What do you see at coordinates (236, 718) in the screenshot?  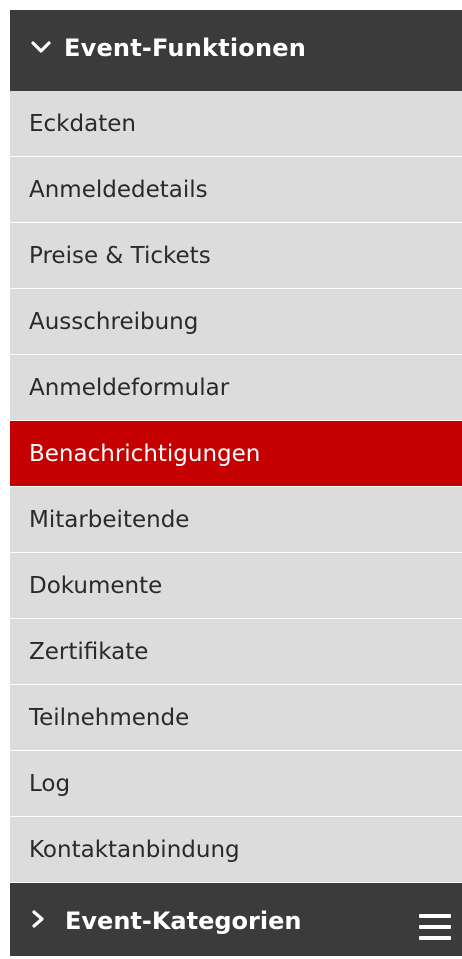 I see `menu-item-teilnehmende: Teilnehmende` at bounding box center [236, 718].